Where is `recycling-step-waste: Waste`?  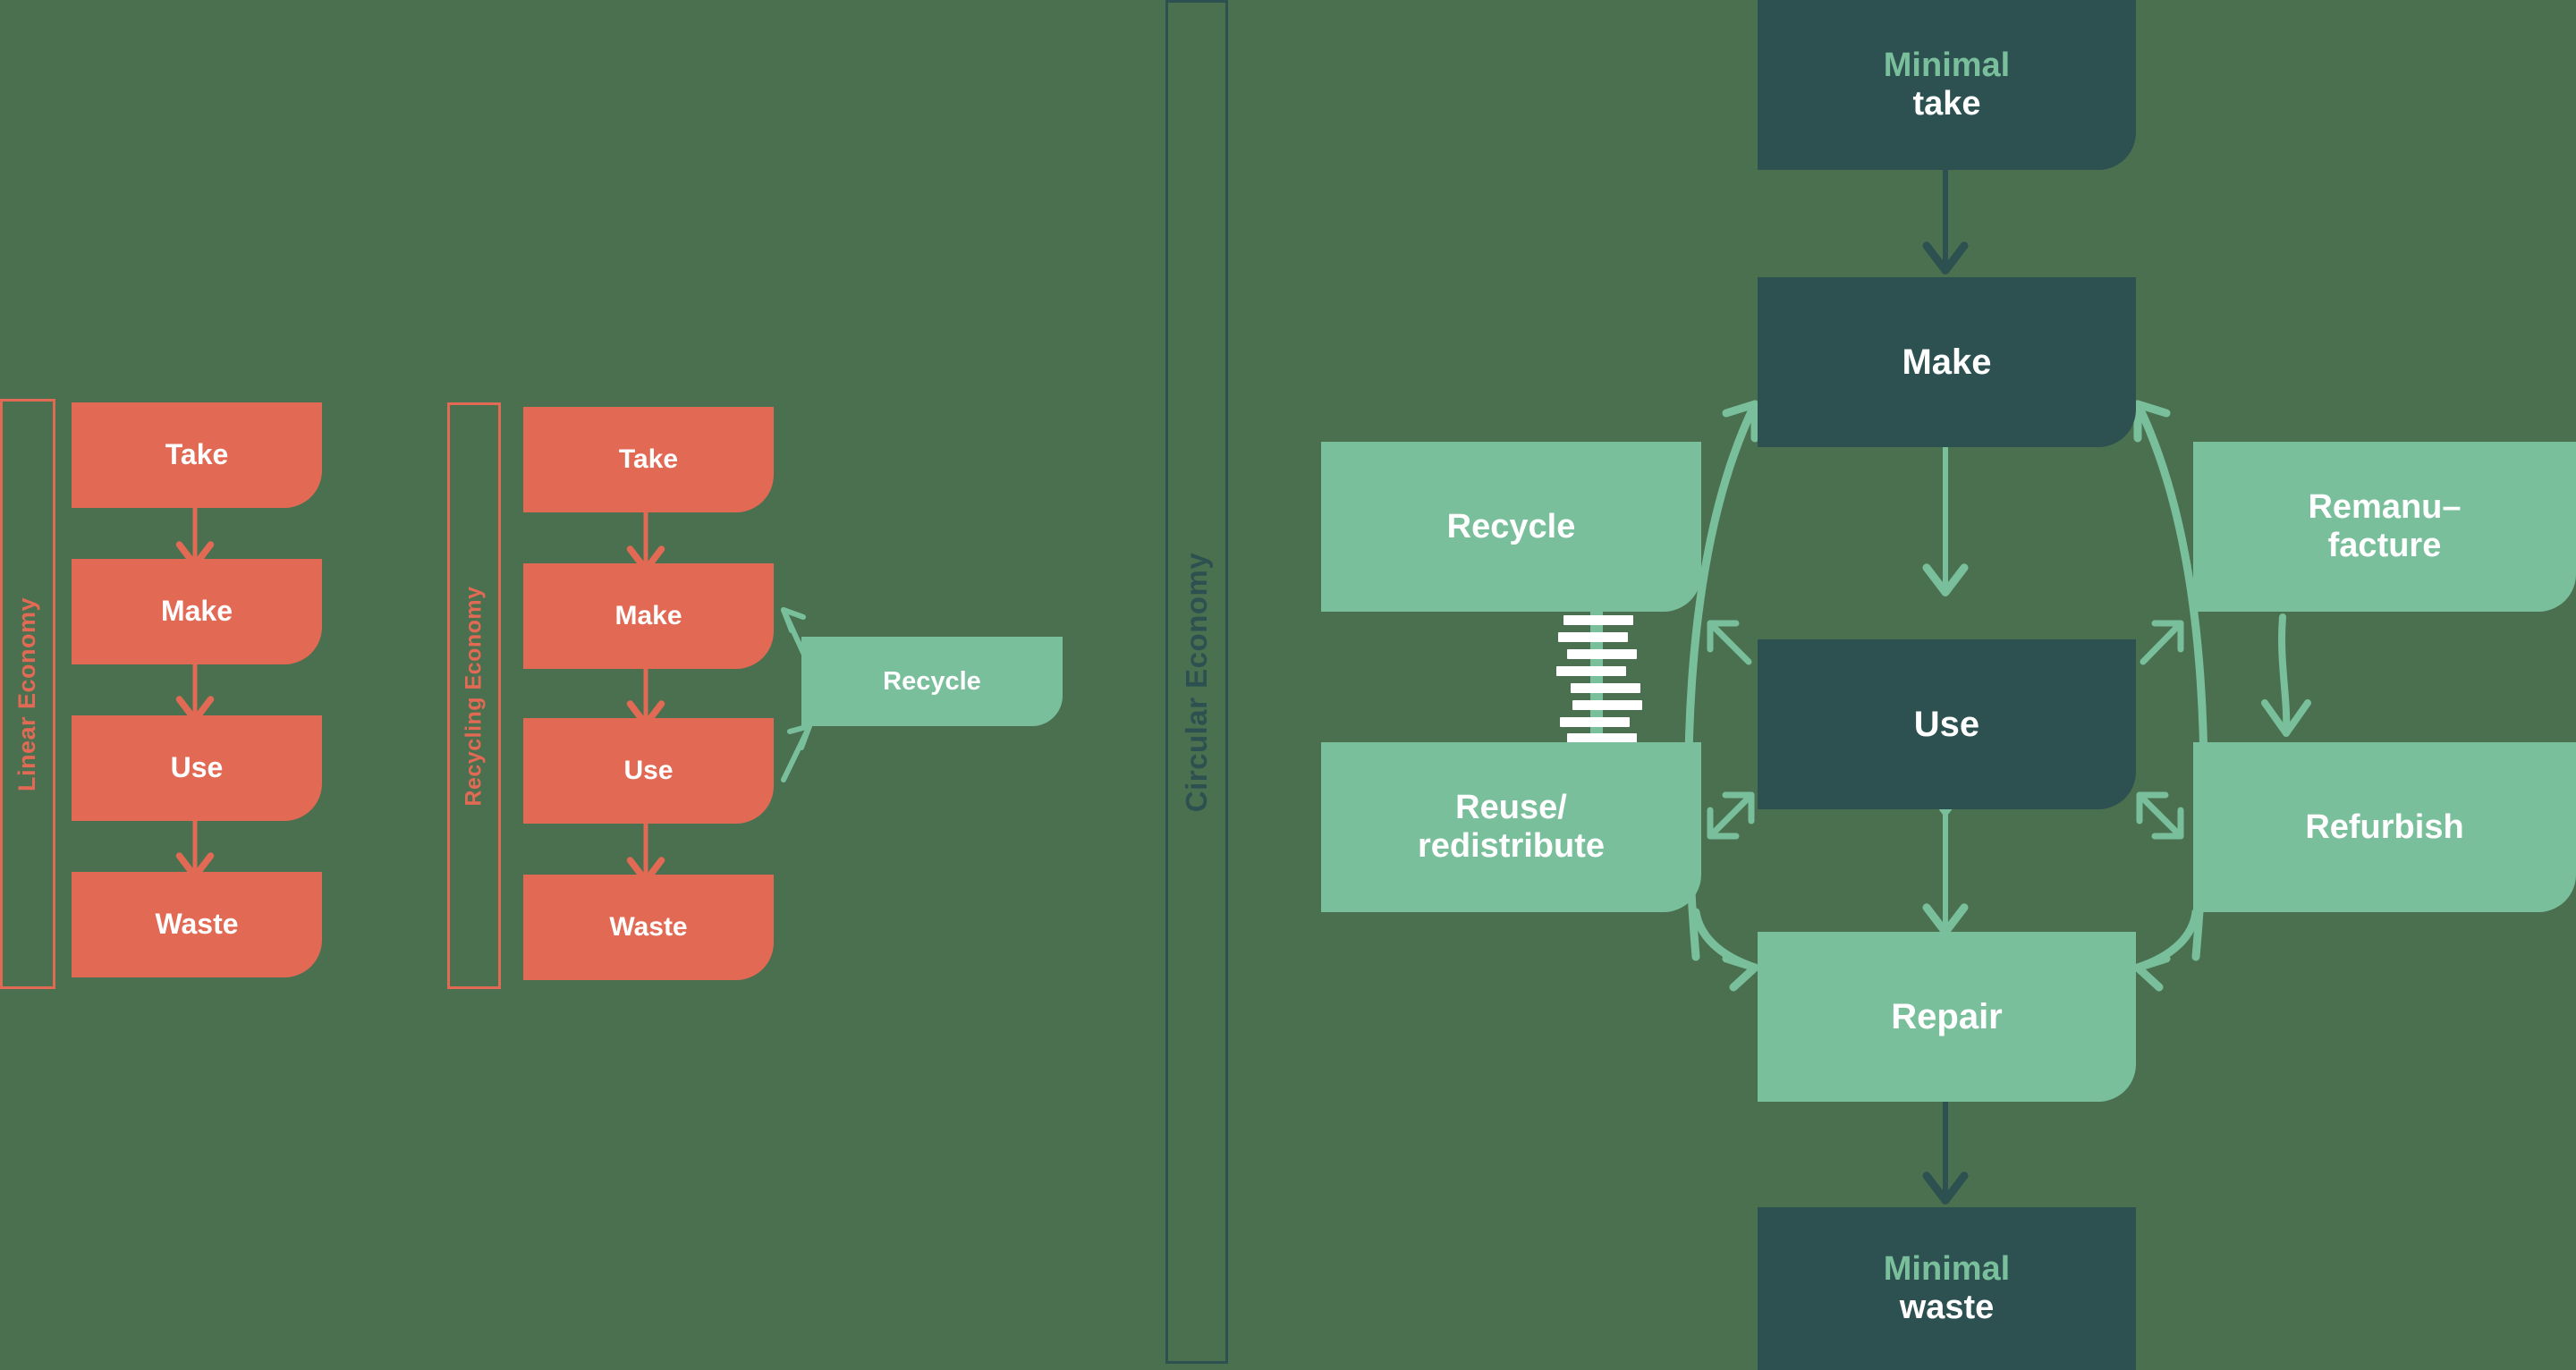 recycling-step-waste: Waste is located at coordinates (648, 927).